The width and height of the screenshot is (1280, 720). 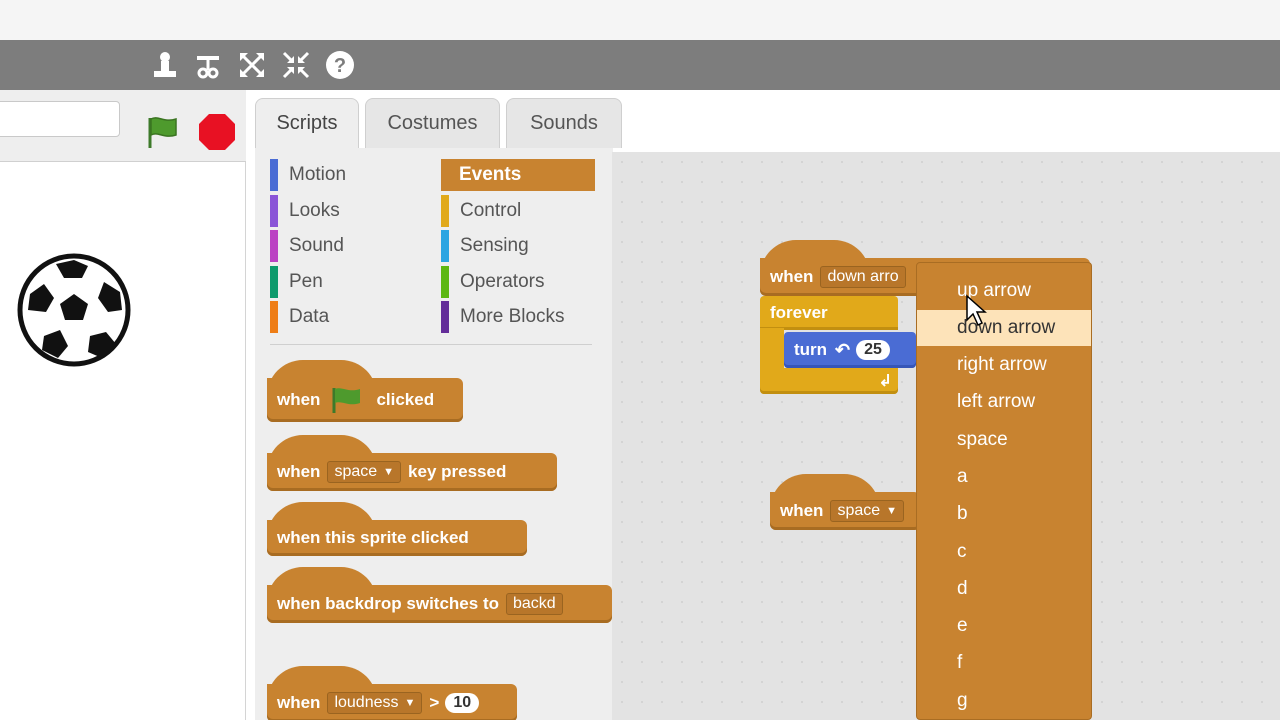 I want to click on duplicate-stamp-icon, so click(x=165, y=65).